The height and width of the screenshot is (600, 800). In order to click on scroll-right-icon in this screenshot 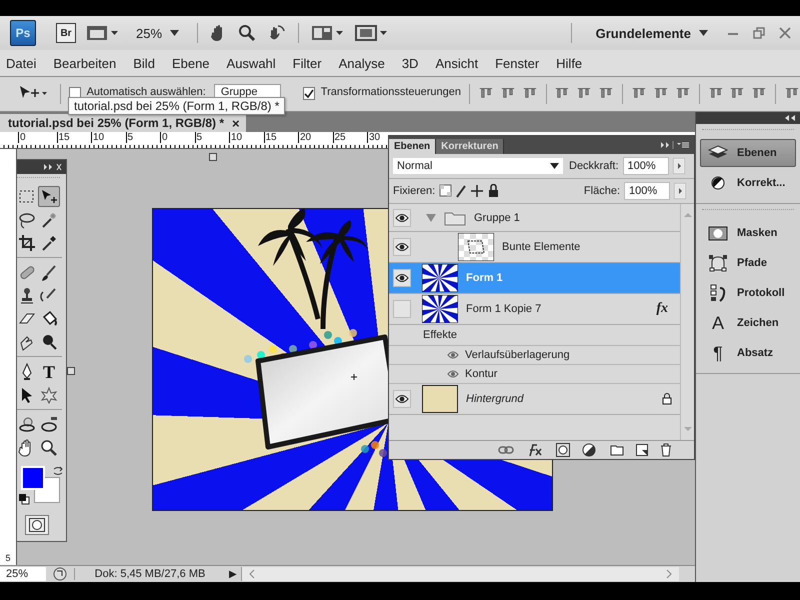, I will do `click(669, 574)`.